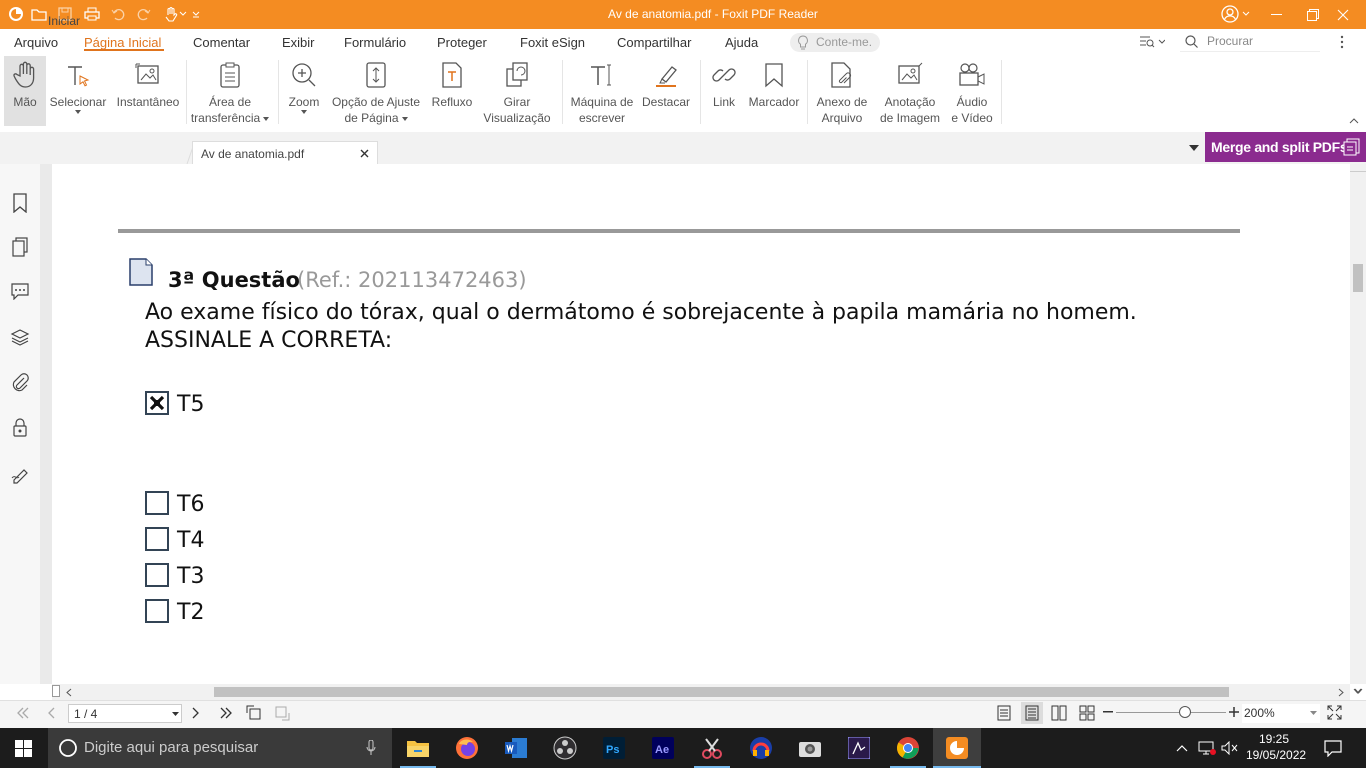  I want to click on vertical-scrollbar, so click(1358, 429).